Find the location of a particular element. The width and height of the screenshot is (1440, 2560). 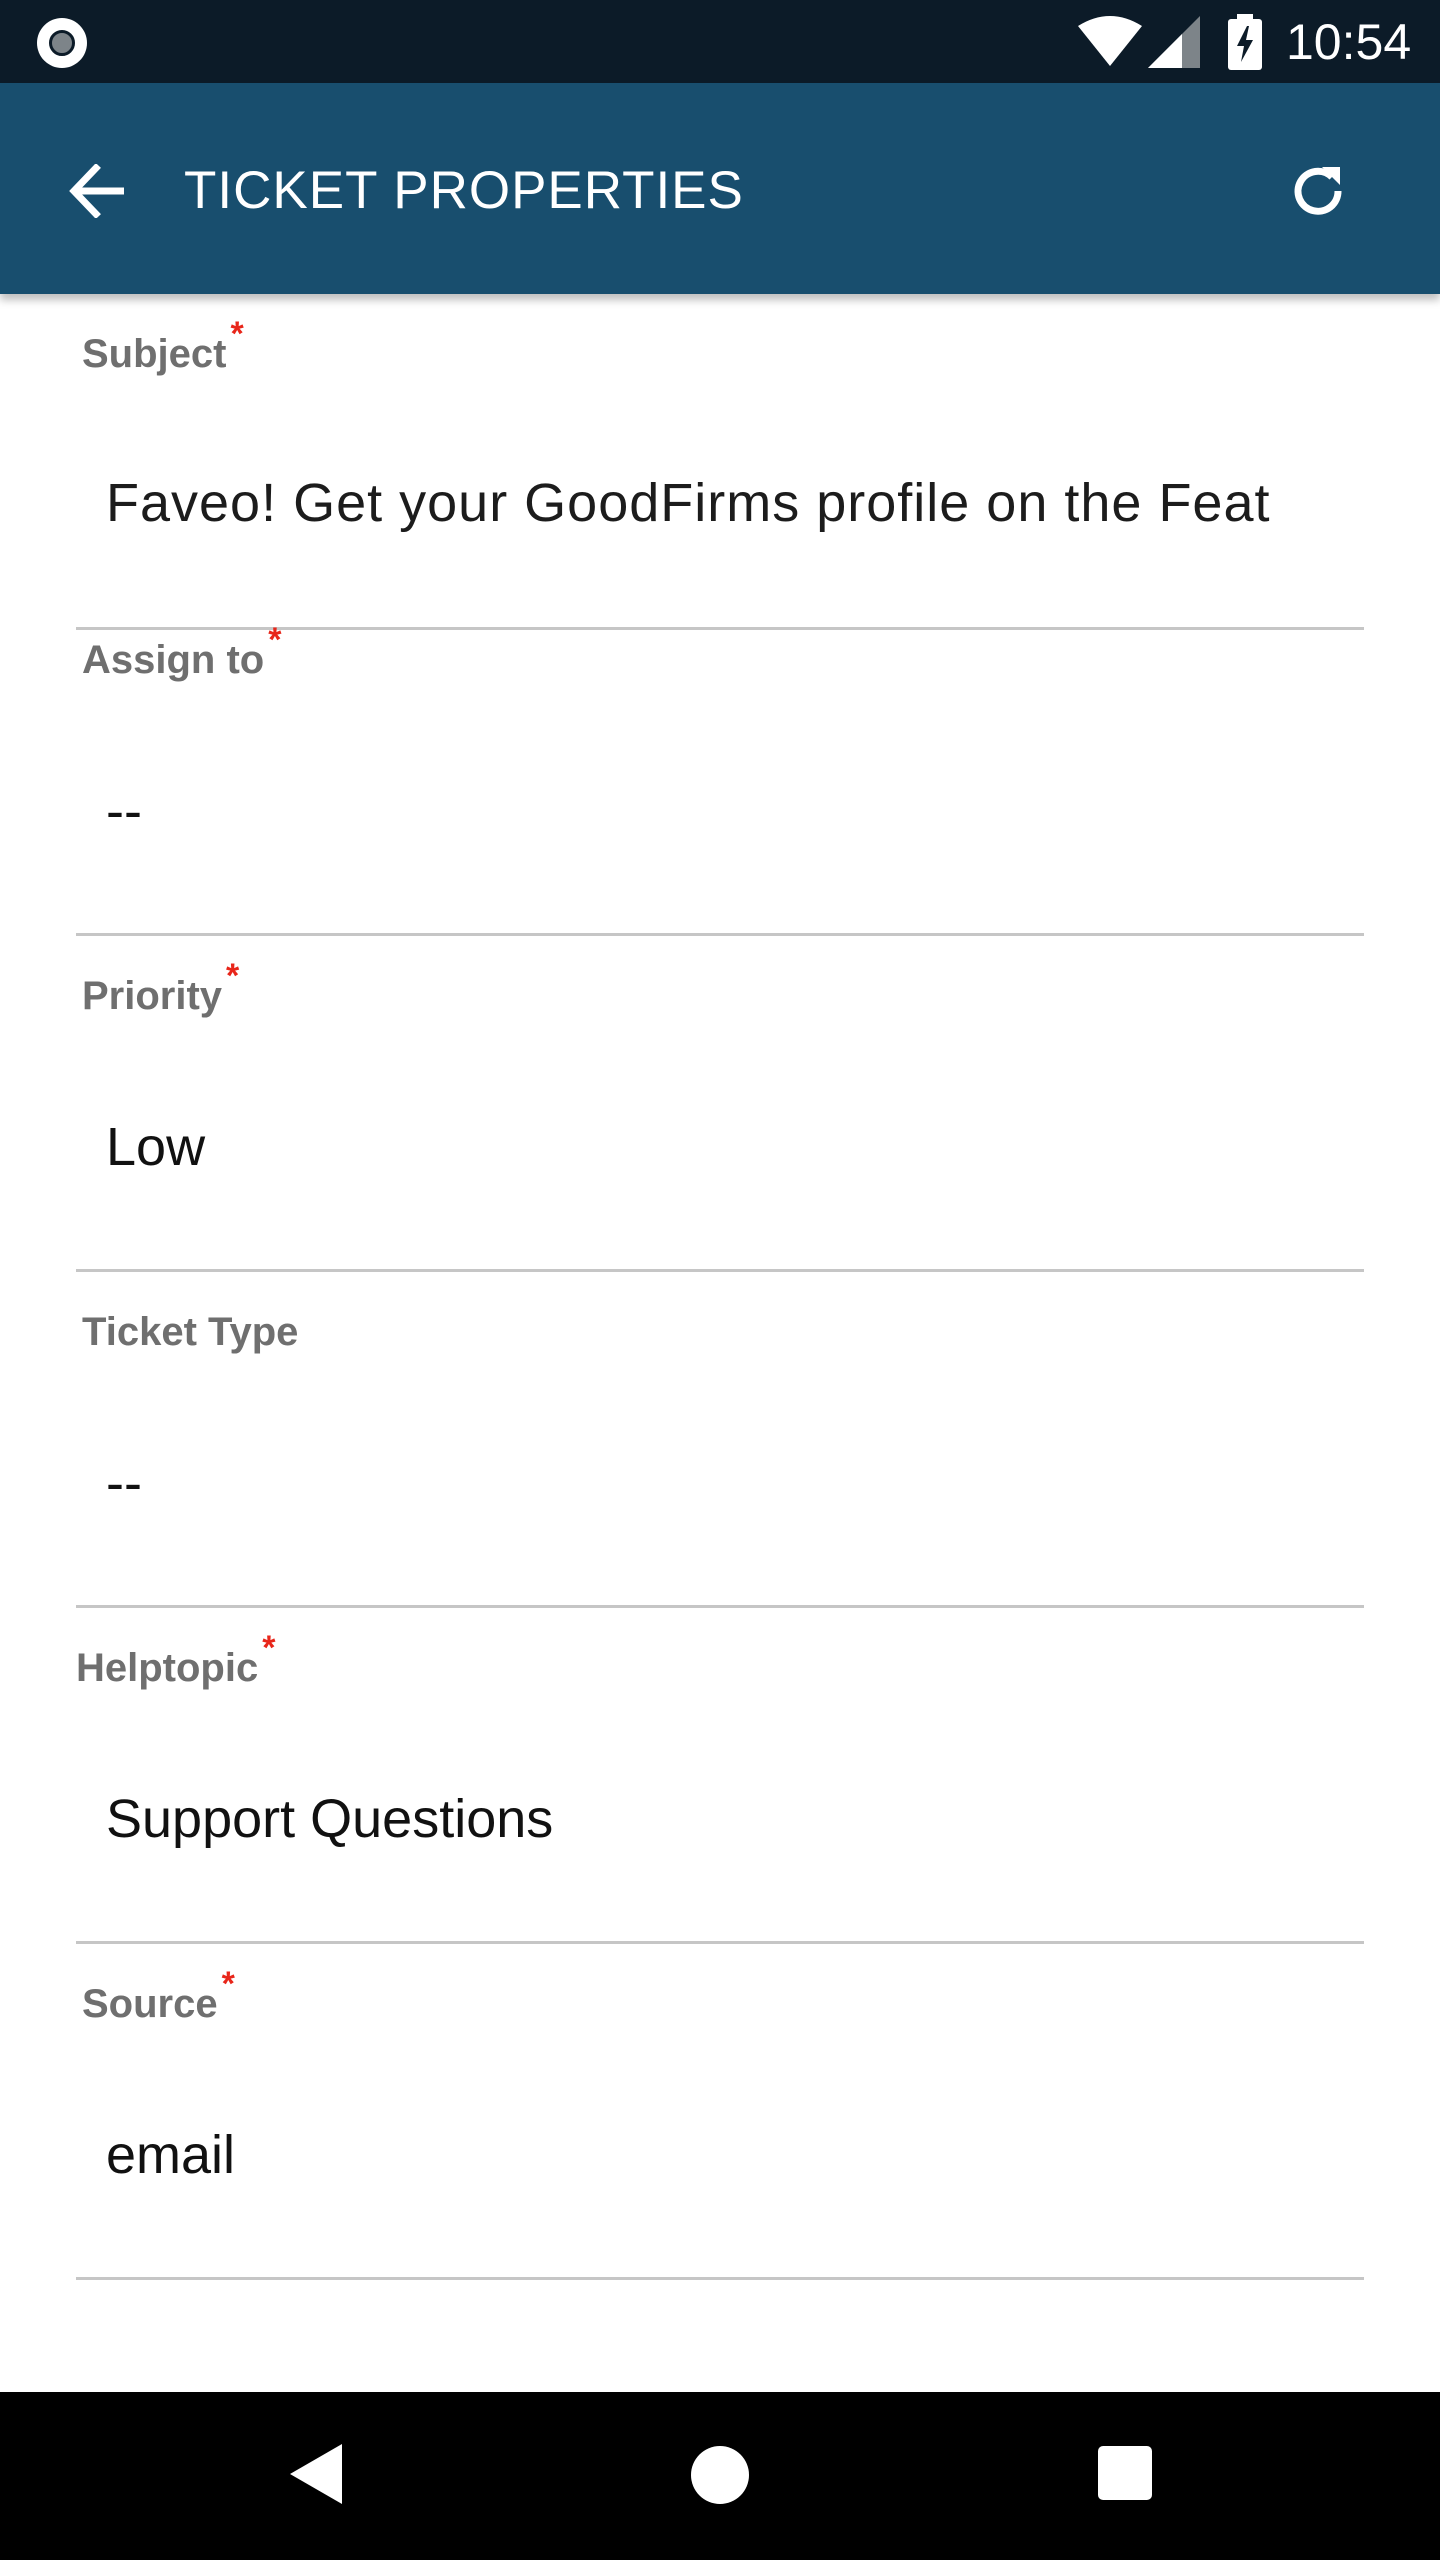

system-nav-bar is located at coordinates (720, 2476).